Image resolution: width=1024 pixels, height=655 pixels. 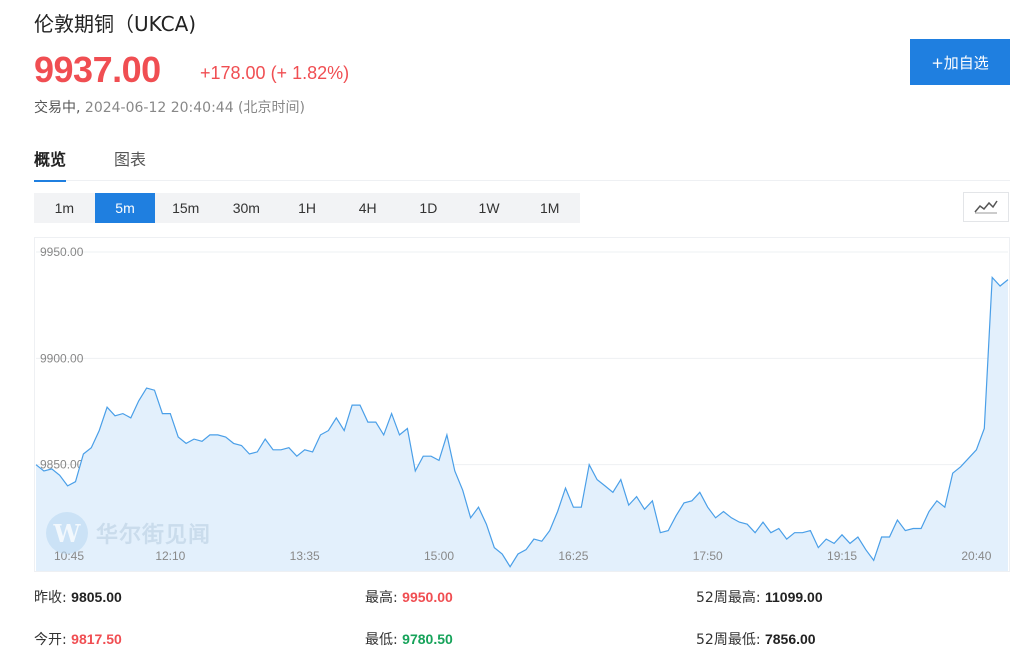 I want to click on stat-52w-high: 52周最高: 11099.00, so click(x=759, y=597).